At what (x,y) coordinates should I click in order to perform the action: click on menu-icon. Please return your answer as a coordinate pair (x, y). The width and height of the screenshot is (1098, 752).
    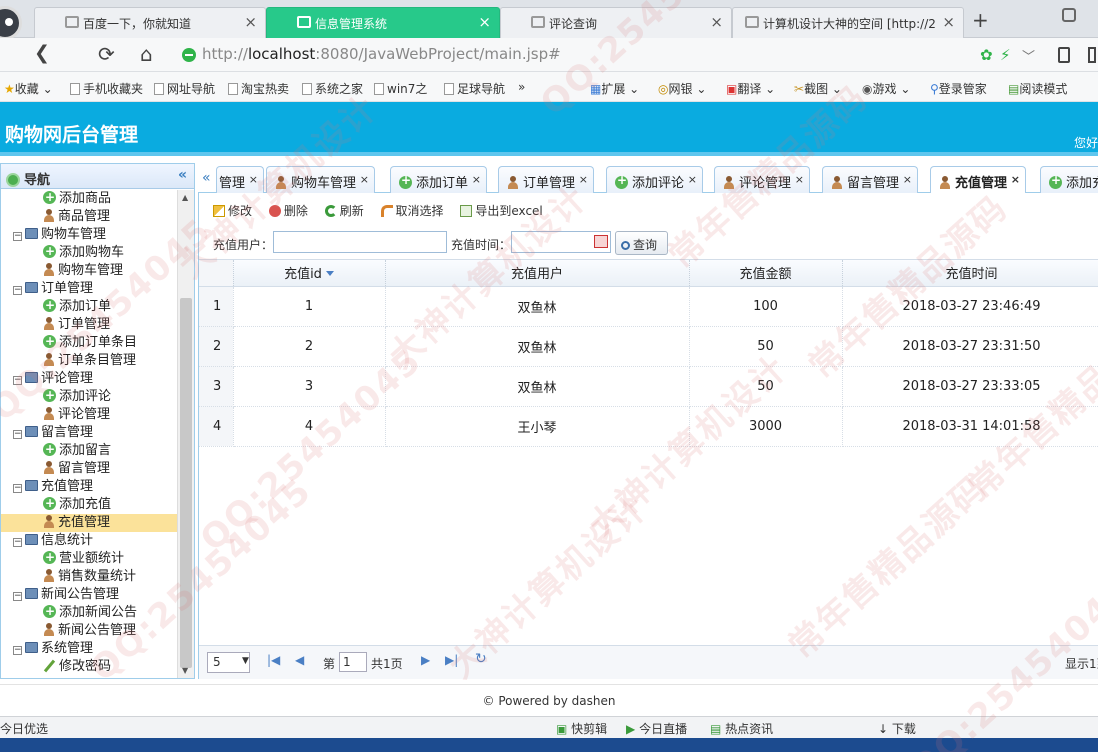
    Looking at the image, I should click on (1092, 55).